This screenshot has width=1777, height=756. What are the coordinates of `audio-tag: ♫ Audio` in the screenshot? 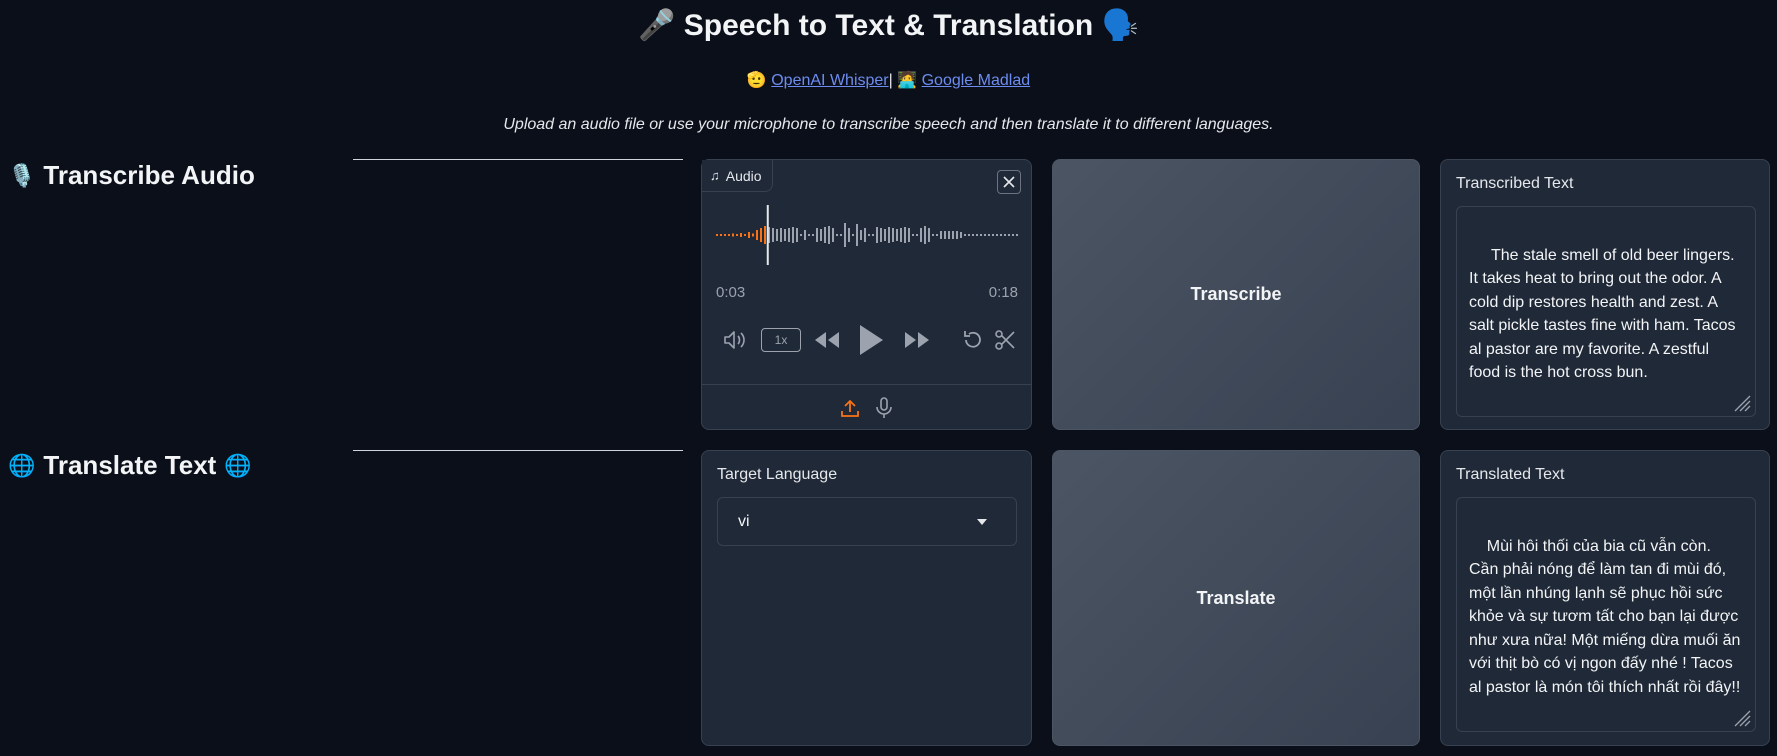 It's located at (737, 176).